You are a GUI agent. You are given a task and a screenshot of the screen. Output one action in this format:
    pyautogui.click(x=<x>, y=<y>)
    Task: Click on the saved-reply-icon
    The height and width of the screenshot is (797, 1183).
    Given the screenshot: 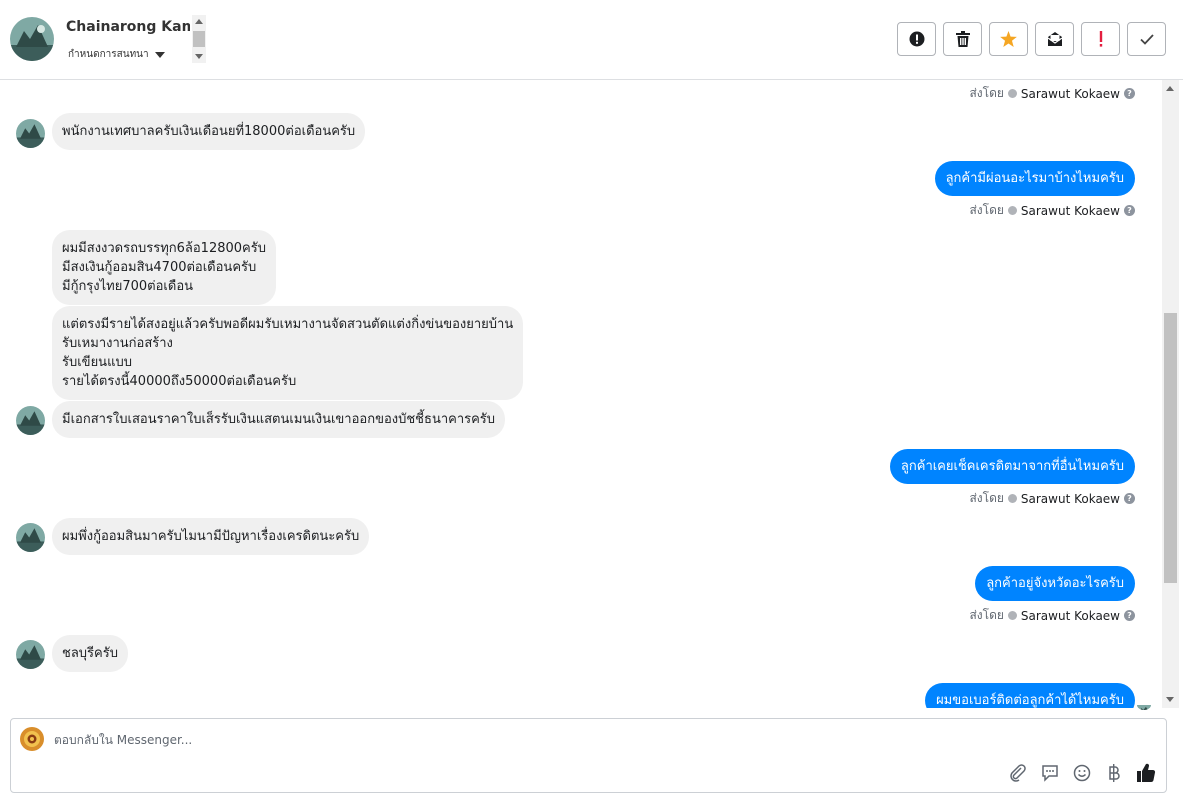 What is the action you would take?
    pyautogui.click(x=1050, y=773)
    